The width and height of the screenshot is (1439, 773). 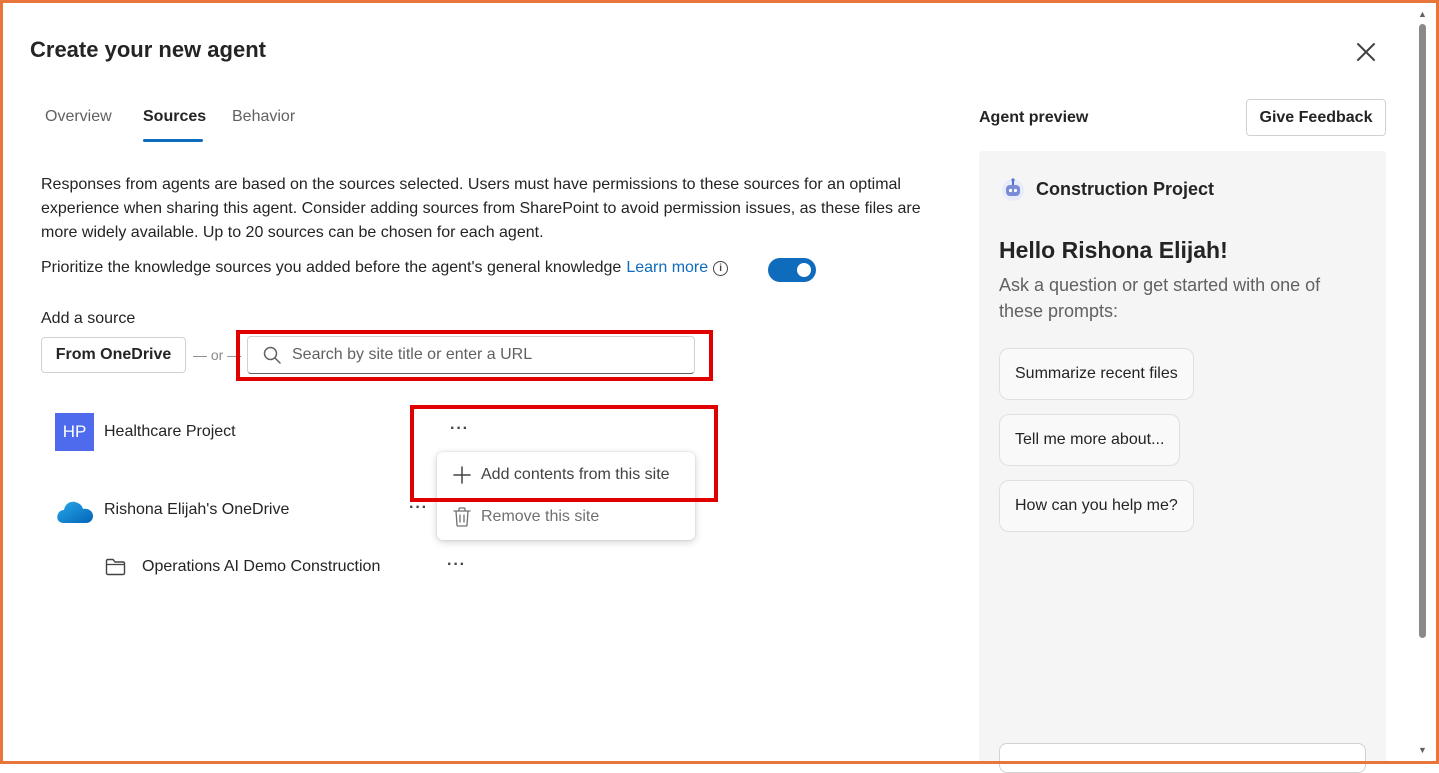 I want to click on scroll-down-arrow-icon: ▼, so click(x=1422, y=750).